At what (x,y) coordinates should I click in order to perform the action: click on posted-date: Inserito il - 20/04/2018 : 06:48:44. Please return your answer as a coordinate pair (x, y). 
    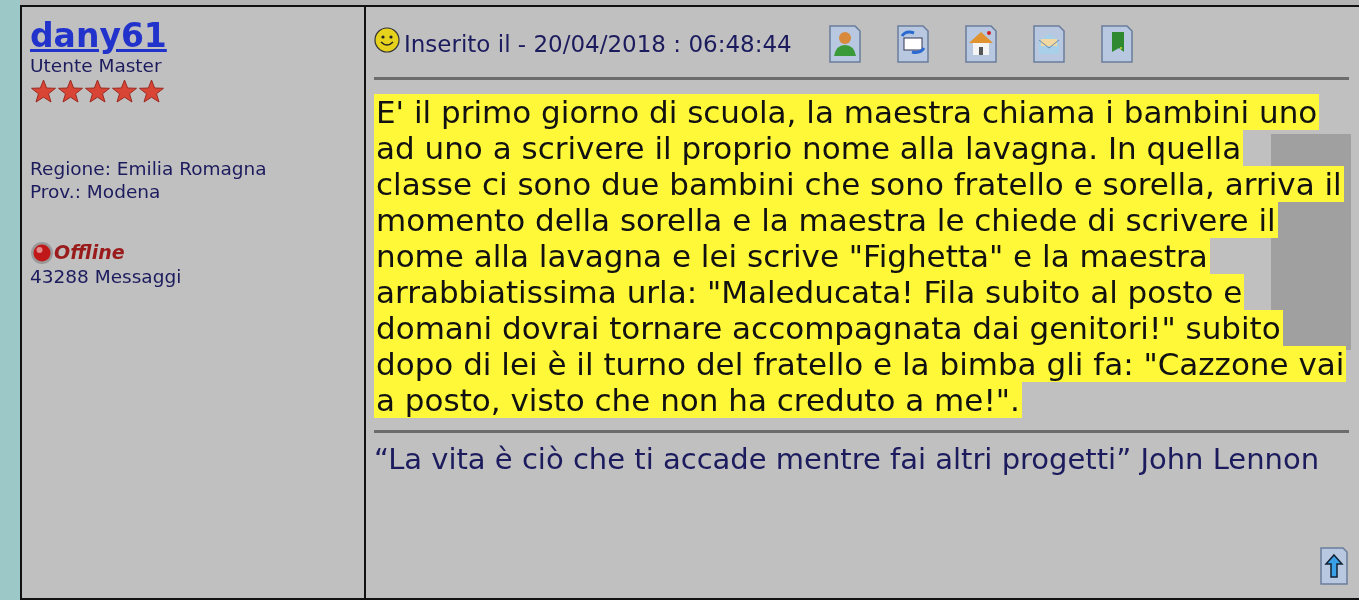
    Looking at the image, I should click on (598, 44).